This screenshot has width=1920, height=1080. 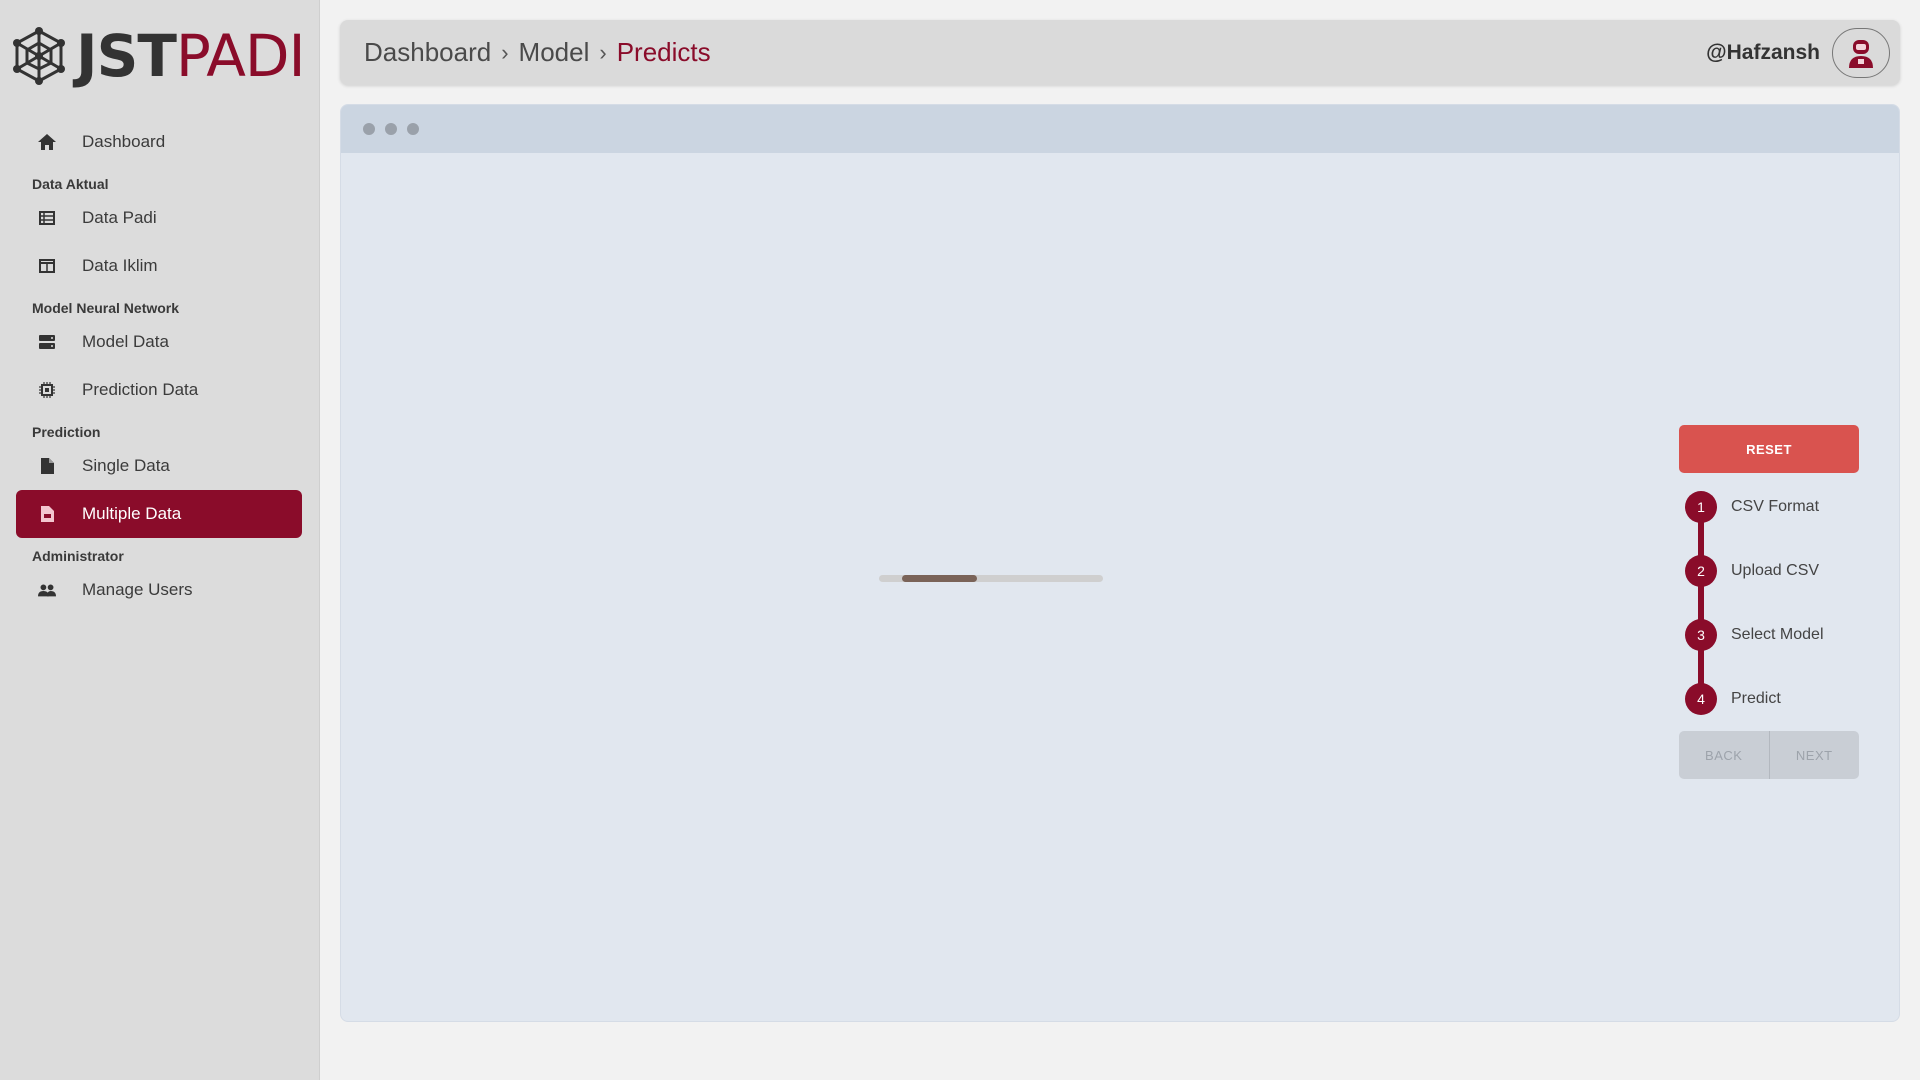 What do you see at coordinates (47, 142) in the screenshot?
I see `home-icon` at bounding box center [47, 142].